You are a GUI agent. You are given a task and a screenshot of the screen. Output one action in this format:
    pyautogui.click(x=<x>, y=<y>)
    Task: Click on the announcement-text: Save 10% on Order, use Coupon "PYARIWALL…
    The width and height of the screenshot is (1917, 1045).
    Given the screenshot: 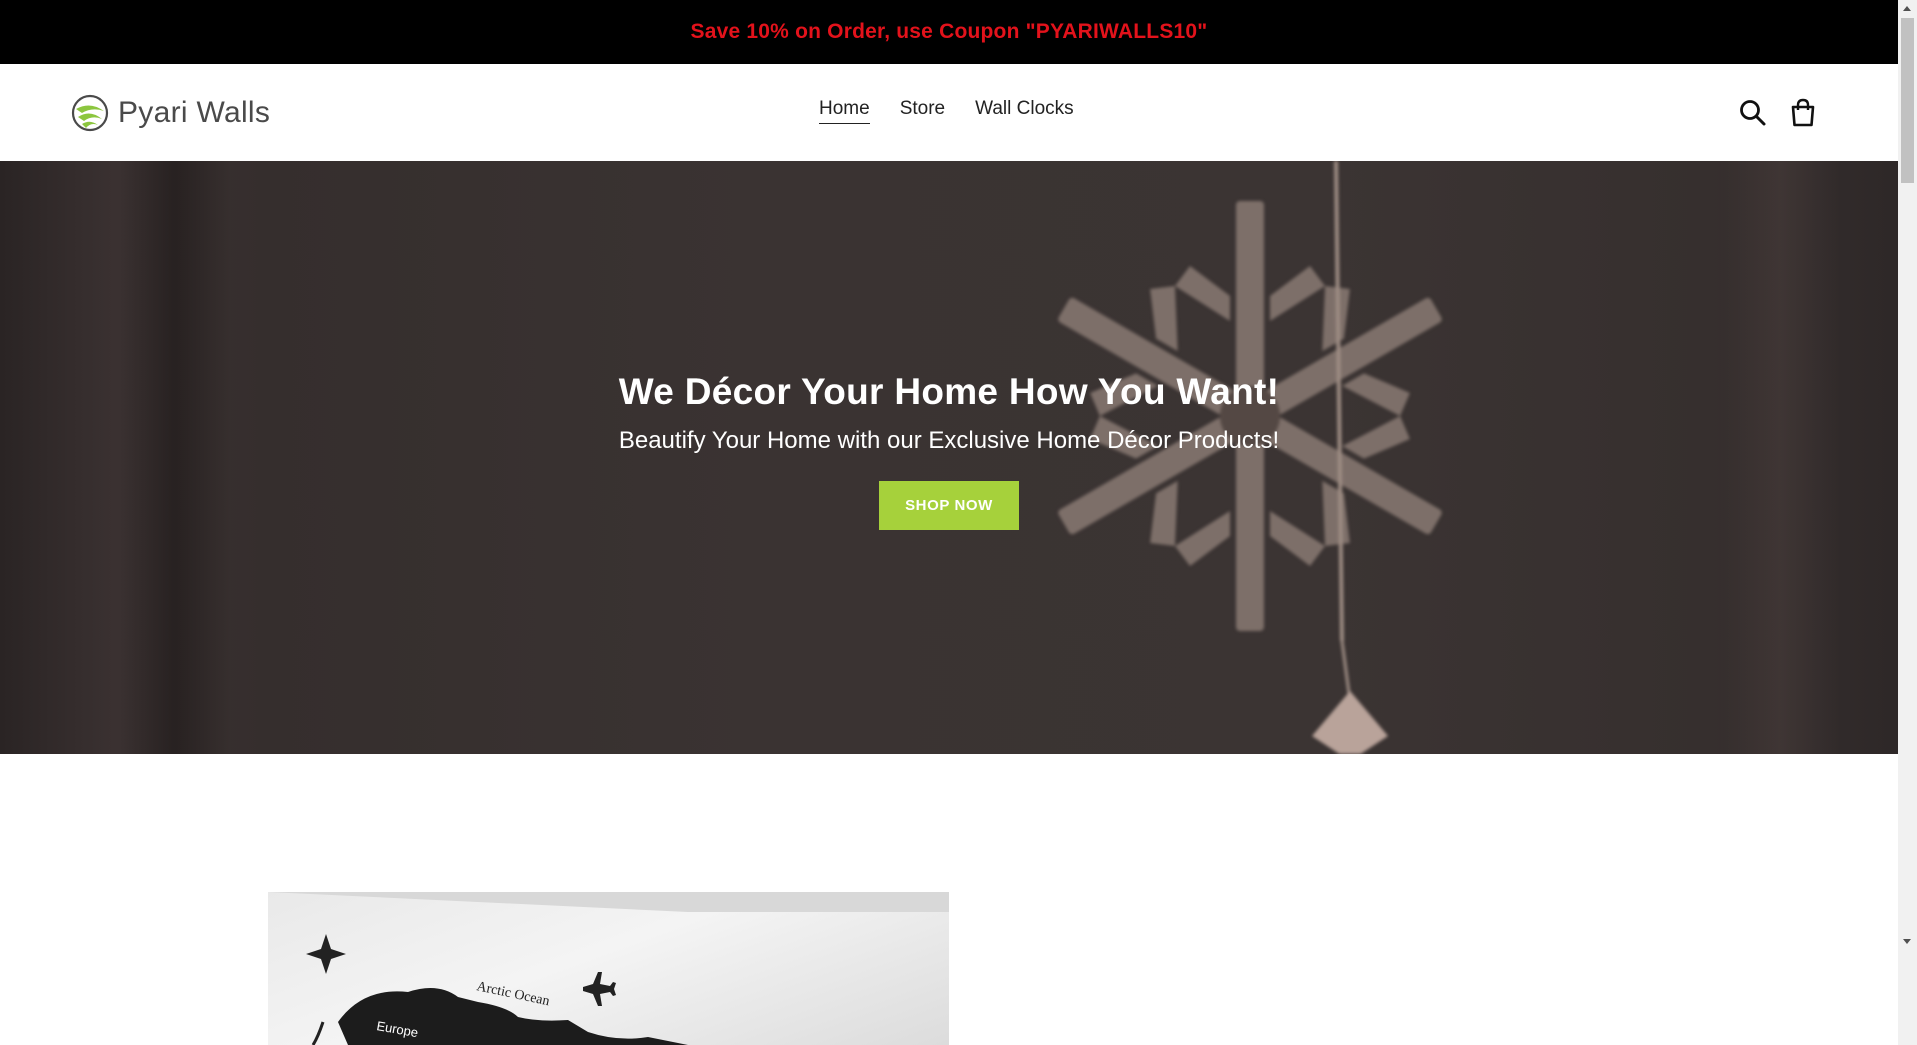 What is the action you would take?
    pyautogui.click(x=949, y=31)
    